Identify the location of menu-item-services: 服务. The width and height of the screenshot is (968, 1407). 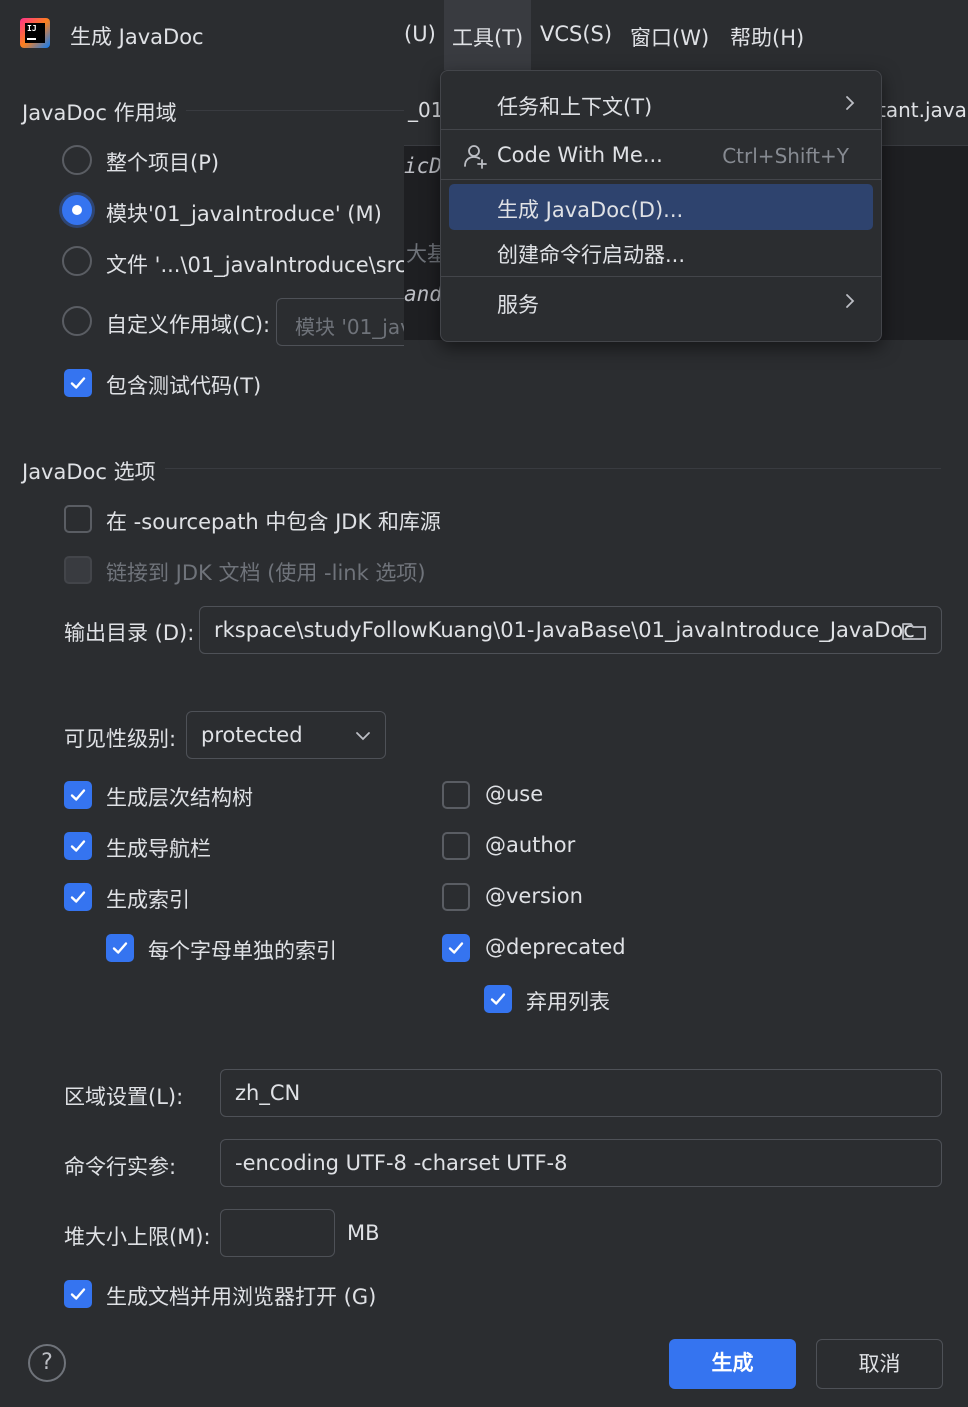
(661, 302).